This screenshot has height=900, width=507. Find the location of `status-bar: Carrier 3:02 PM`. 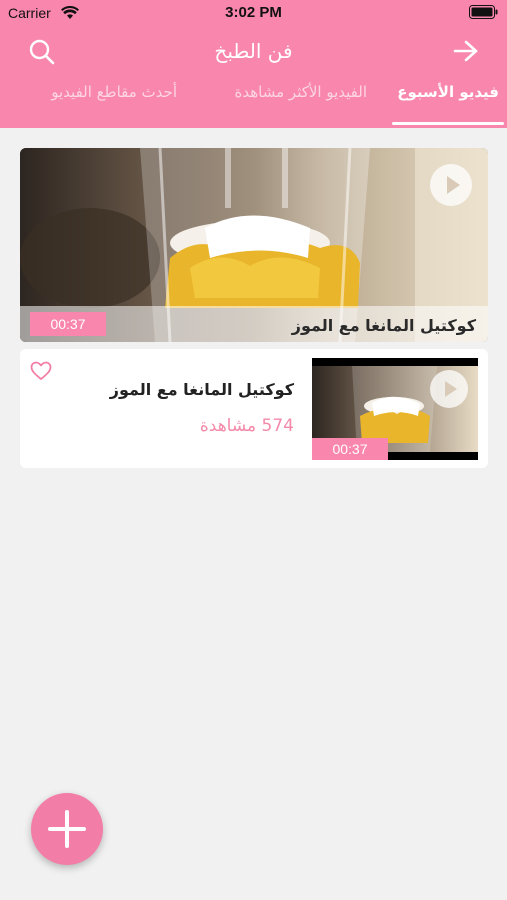

status-bar: Carrier 3:02 PM is located at coordinates (253, 14).